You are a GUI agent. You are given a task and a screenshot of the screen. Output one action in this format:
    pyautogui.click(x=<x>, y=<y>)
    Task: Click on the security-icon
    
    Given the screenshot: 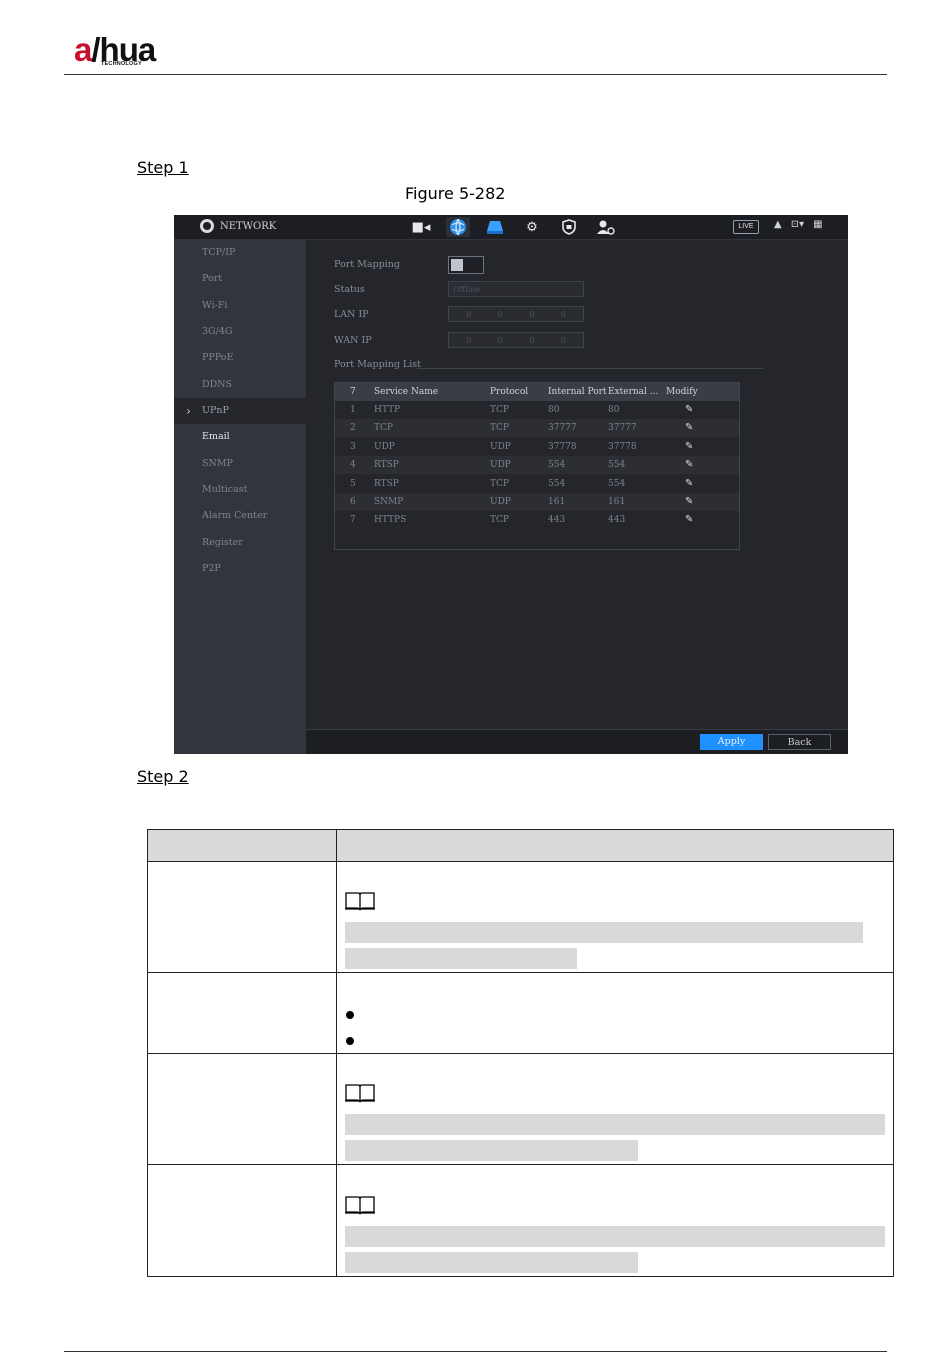 What is the action you would take?
    pyautogui.click(x=569, y=227)
    